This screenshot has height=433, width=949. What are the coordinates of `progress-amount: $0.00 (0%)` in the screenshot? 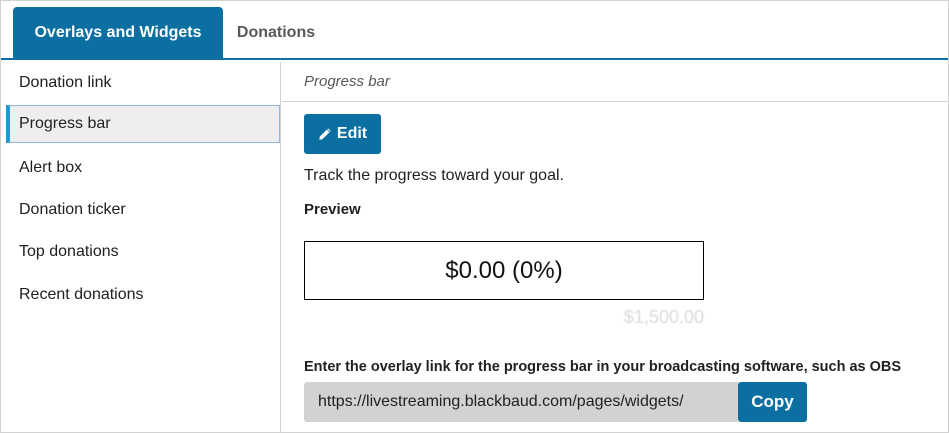 It's located at (504, 270).